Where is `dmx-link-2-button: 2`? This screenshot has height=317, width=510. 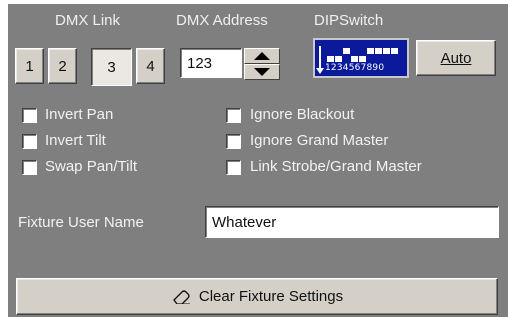 dmx-link-2-button: 2 is located at coordinates (62, 66).